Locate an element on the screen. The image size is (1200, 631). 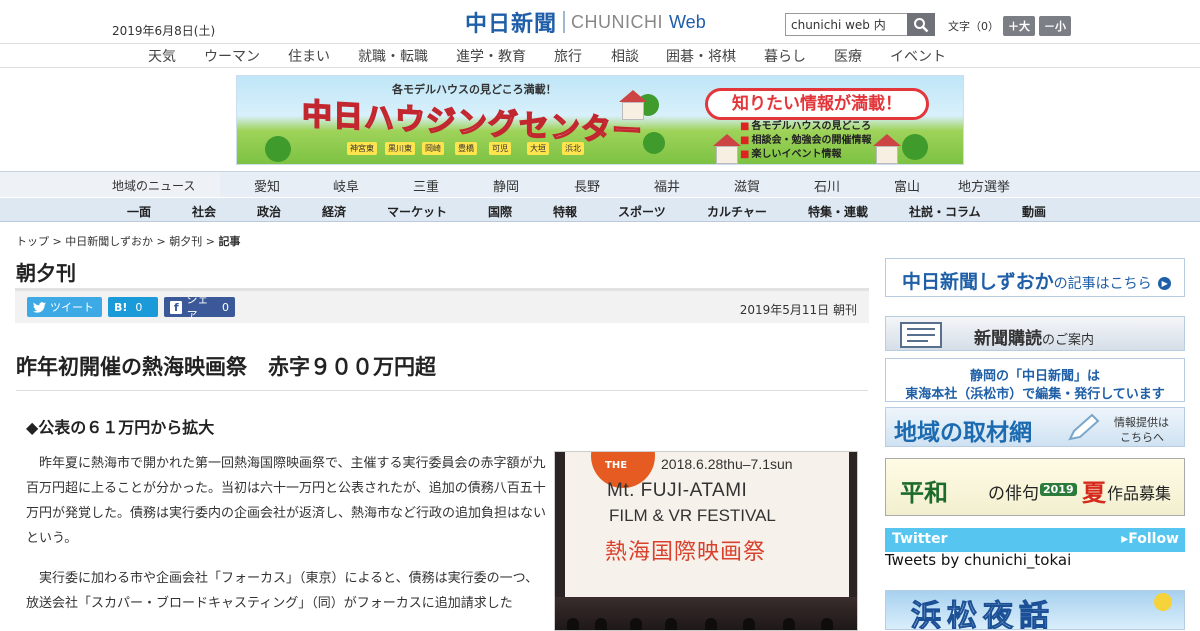
topnav-item: 旅行 is located at coordinates (568, 56).